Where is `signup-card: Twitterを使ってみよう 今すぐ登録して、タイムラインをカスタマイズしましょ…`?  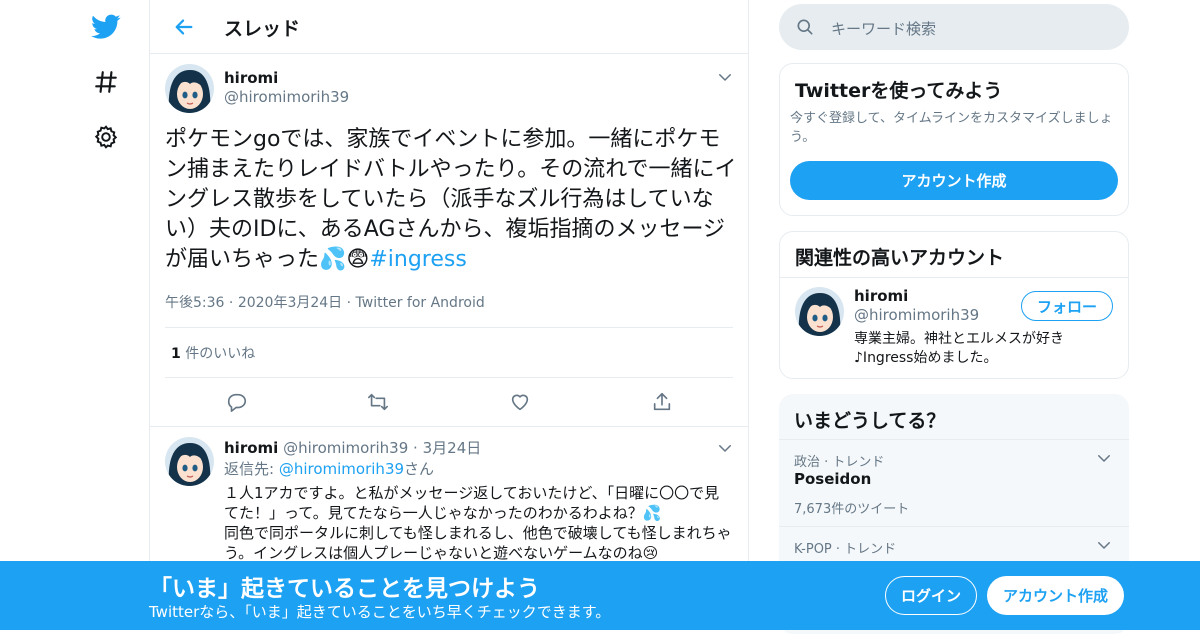
signup-card: Twitterを使ってみよう 今すぐ登録して、タイムラインをカスタマイズしましょ… is located at coordinates (954, 139).